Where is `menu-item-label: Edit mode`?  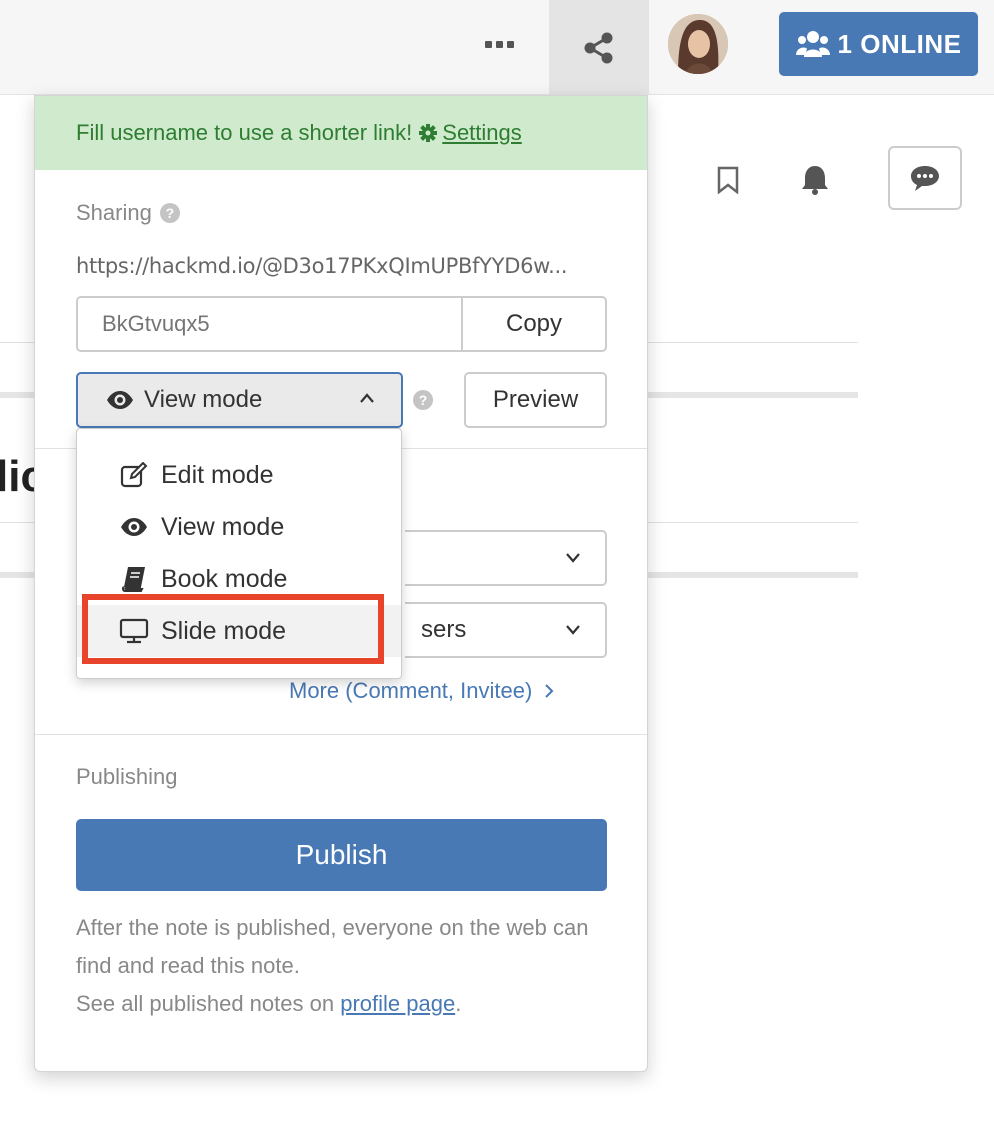 menu-item-label: Edit mode is located at coordinates (217, 474).